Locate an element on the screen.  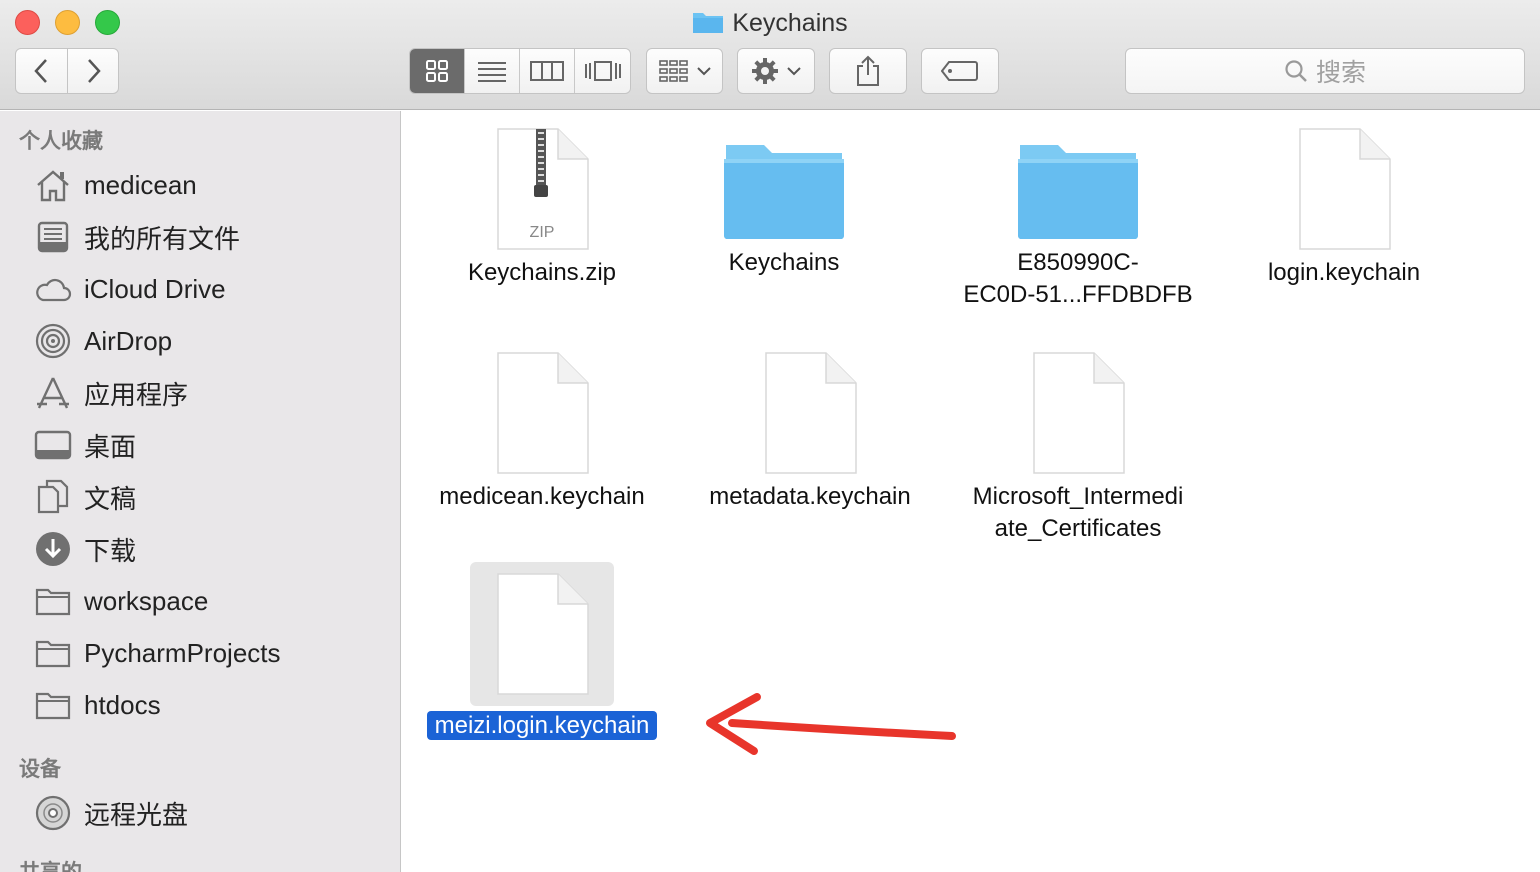
documents-icon is located at coordinates (53, 497).